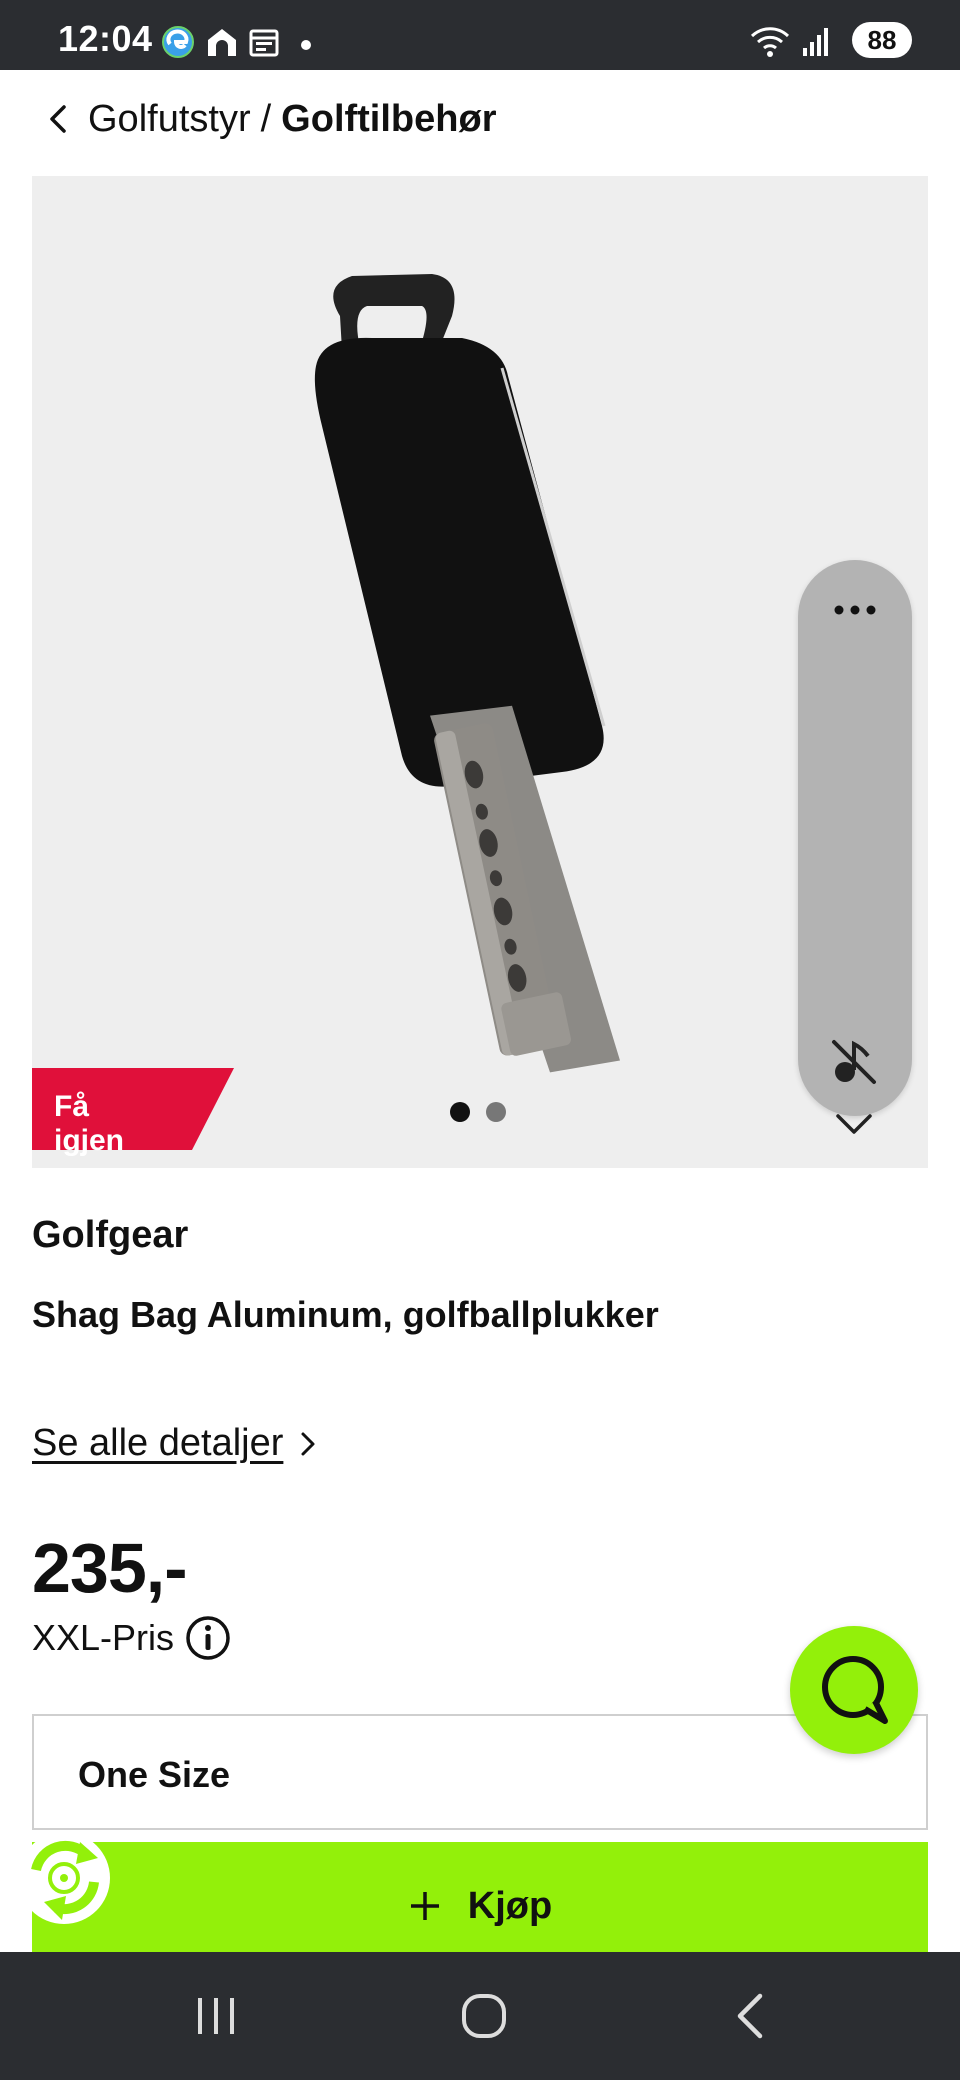  Describe the element at coordinates (64, 1878) in the screenshot. I see `recycle-icon` at that location.